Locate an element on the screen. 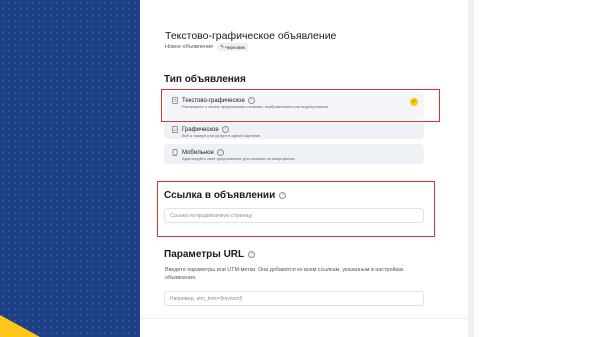 The height and width of the screenshot is (337, 600). ad-type-option-label: Текстово-графическое is located at coordinates (213, 100).